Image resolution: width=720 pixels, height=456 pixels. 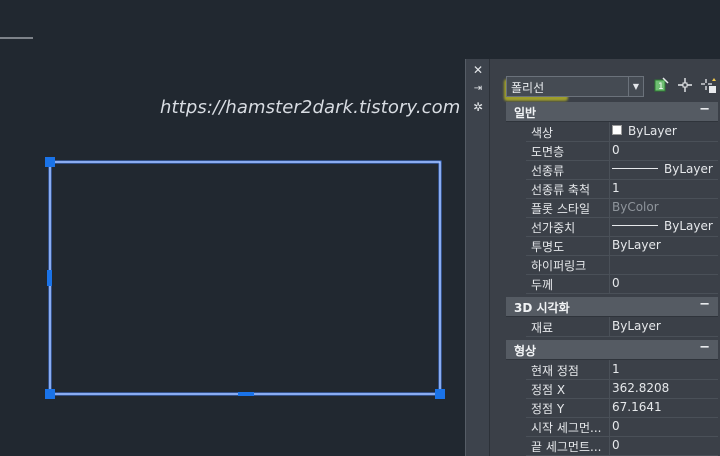 I want to click on property-value-text: 362.8208, so click(x=641, y=388).